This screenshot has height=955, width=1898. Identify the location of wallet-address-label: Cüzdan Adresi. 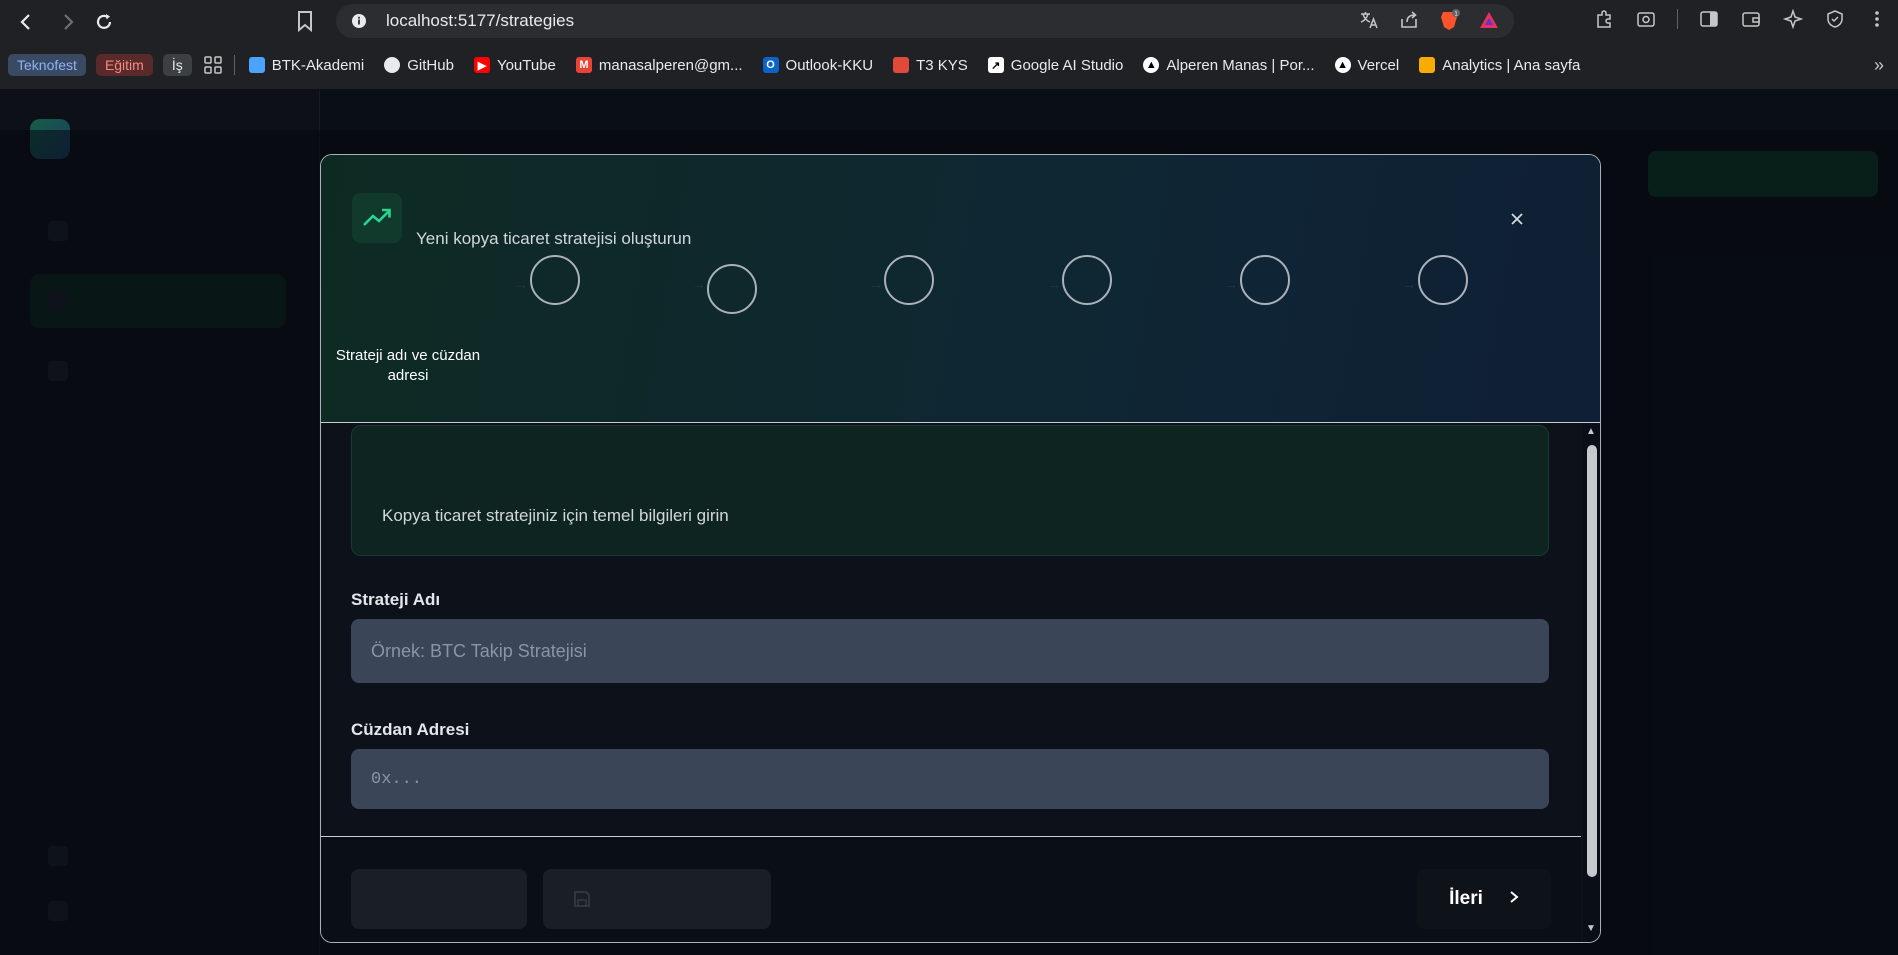
(410, 729).